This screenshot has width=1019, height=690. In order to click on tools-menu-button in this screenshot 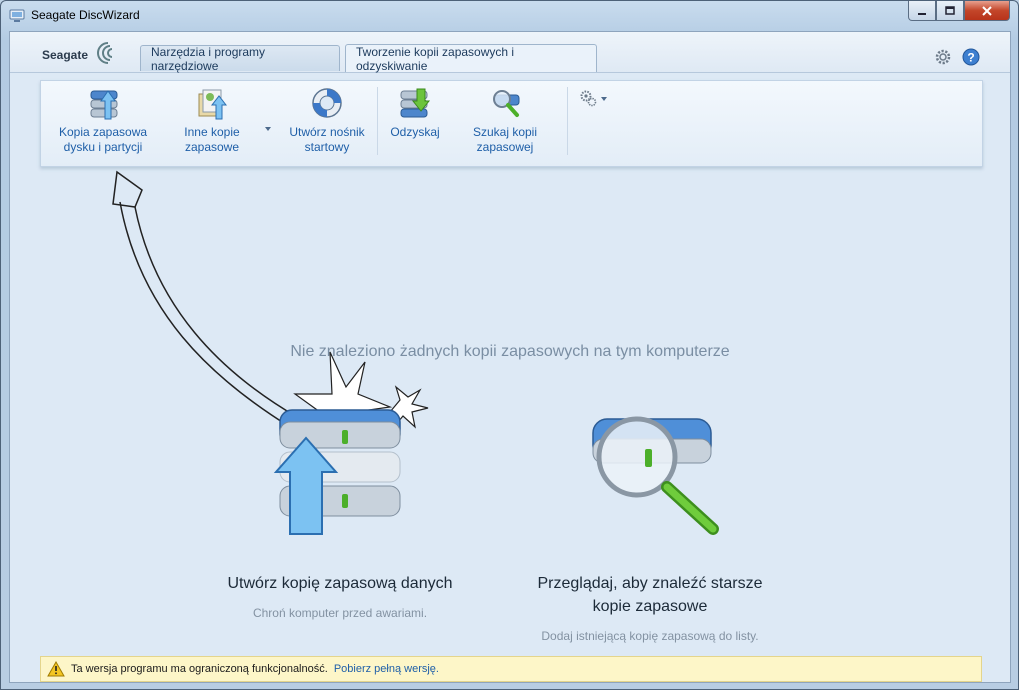, I will do `click(595, 98)`.